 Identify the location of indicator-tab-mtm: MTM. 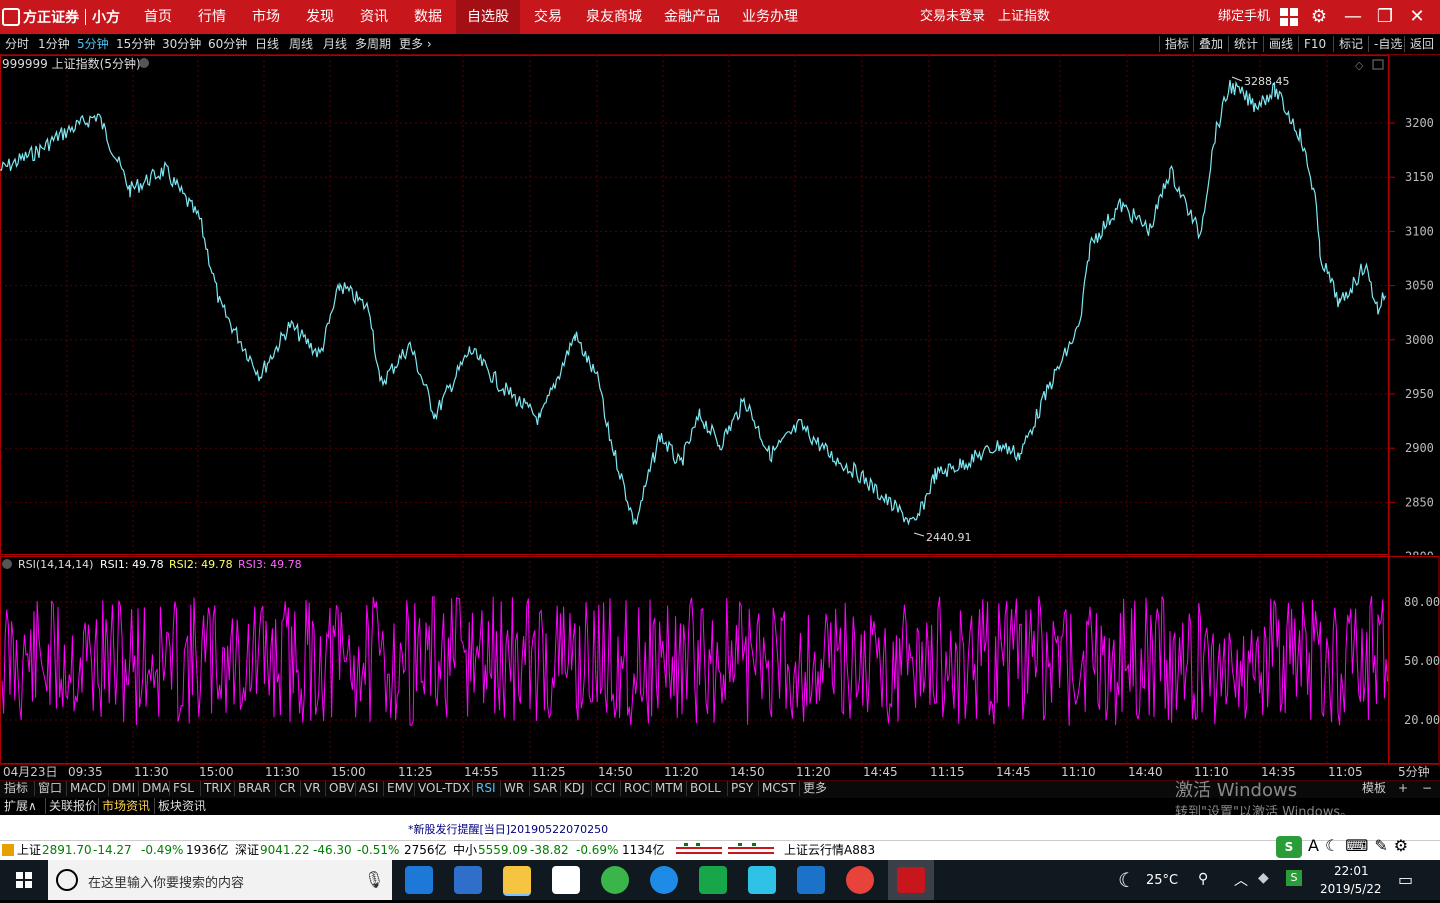
(667, 788).